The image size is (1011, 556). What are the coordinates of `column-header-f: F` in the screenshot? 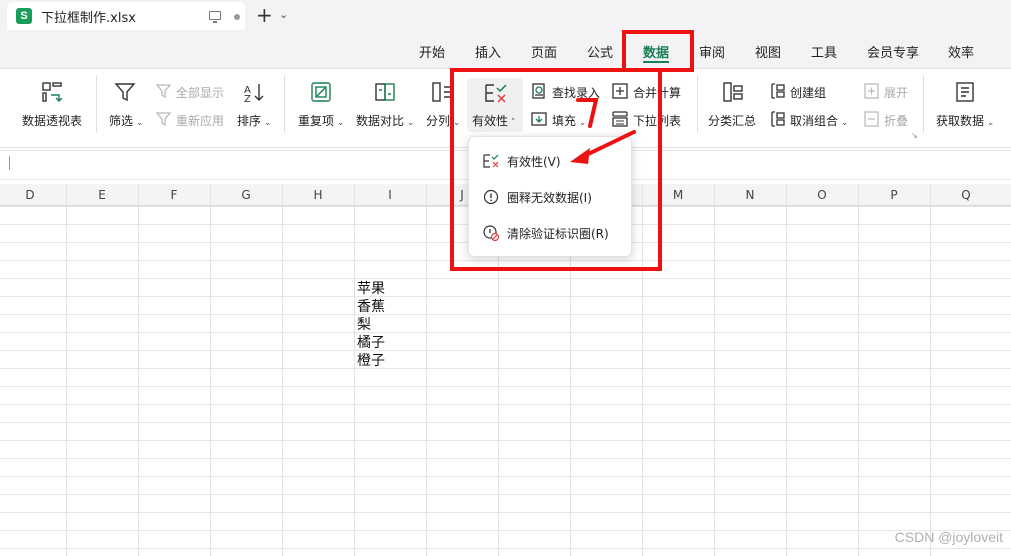 It's located at (174, 195).